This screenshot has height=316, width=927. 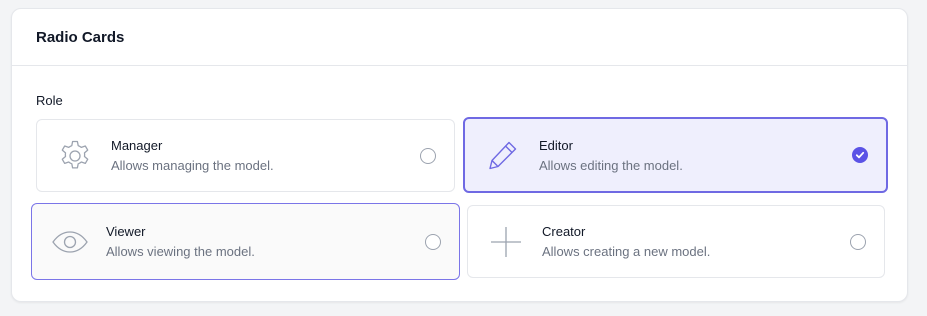 I want to click on check-icon, so click(x=860, y=155).